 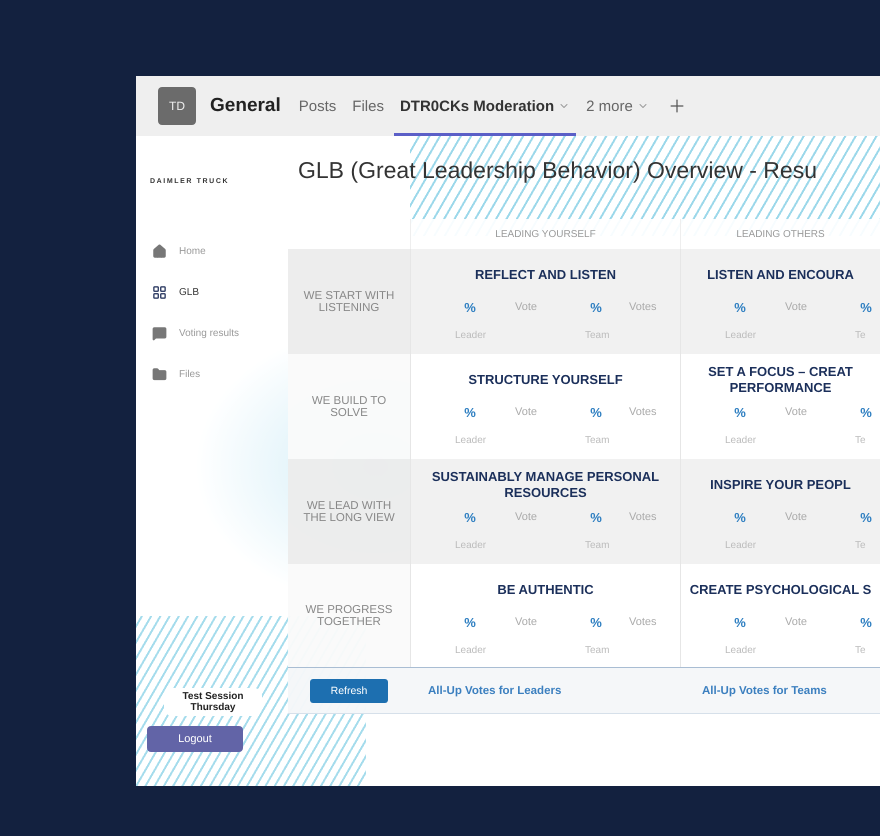 What do you see at coordinates (159, 333) in the screenshot?
I see `message-icon` at bounding box center [159, 333].